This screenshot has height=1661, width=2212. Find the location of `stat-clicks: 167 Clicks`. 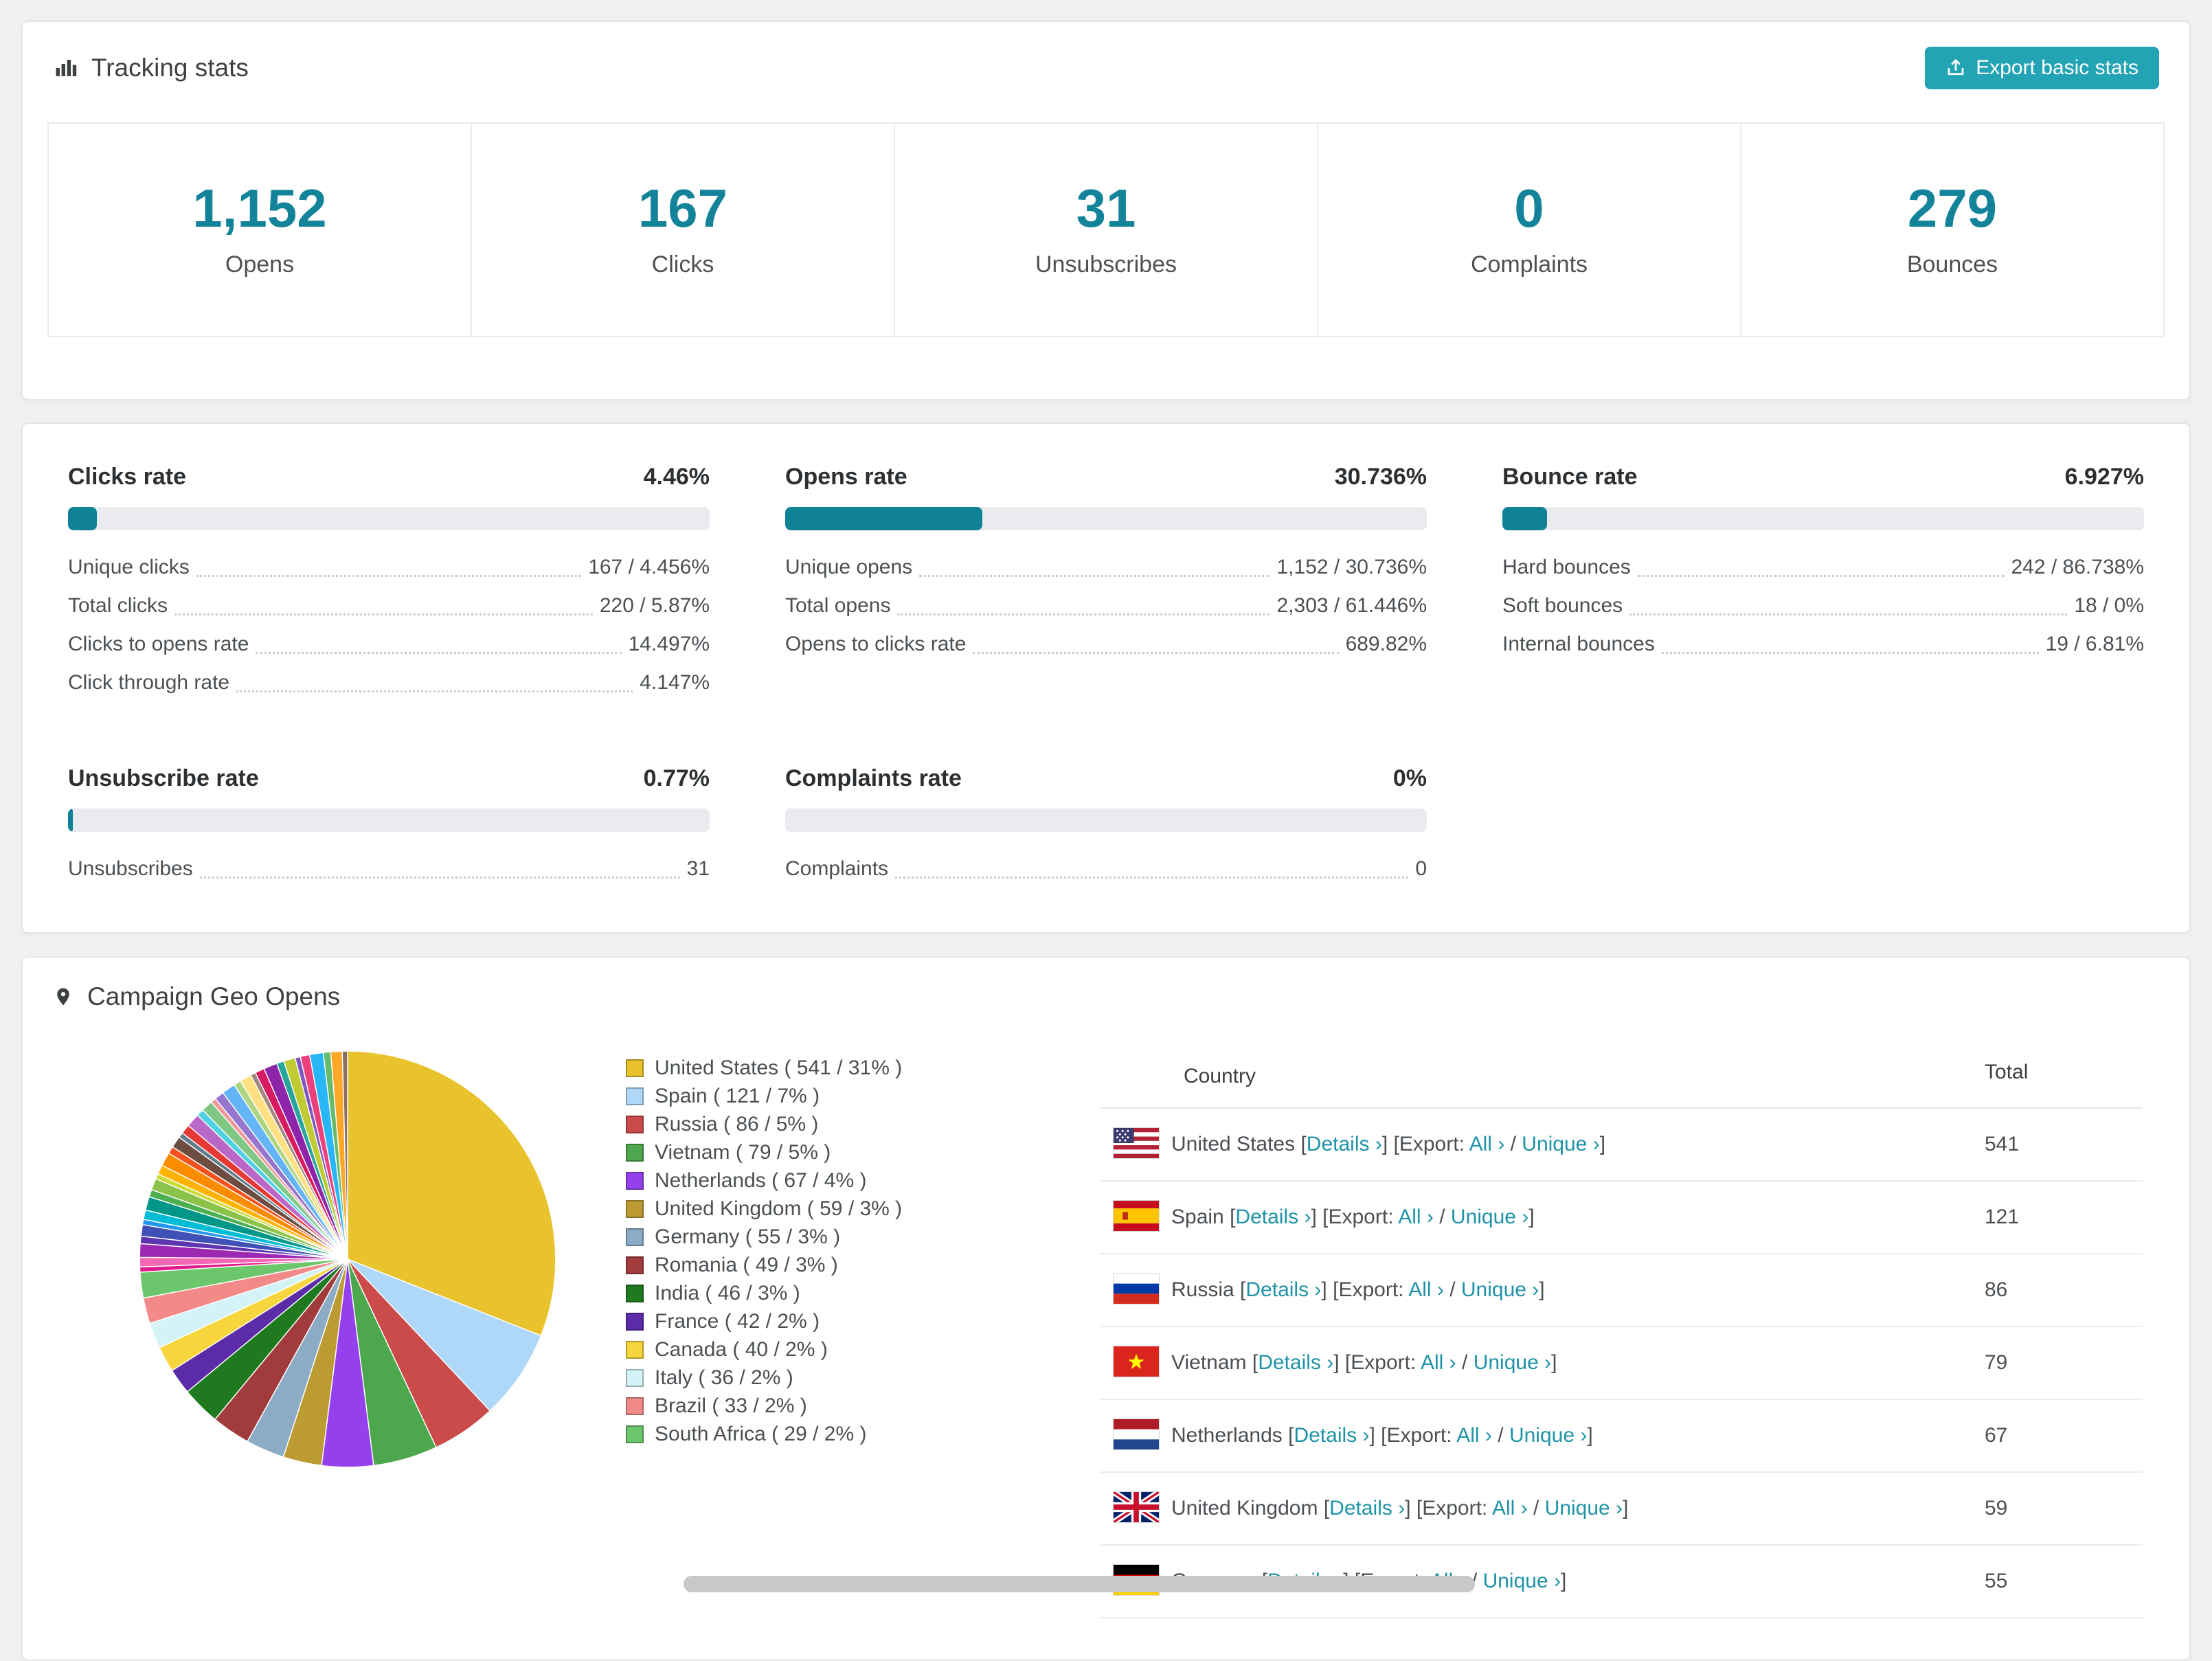

stat-clicks: 167 Clicks is located at coordinates (683, 230).